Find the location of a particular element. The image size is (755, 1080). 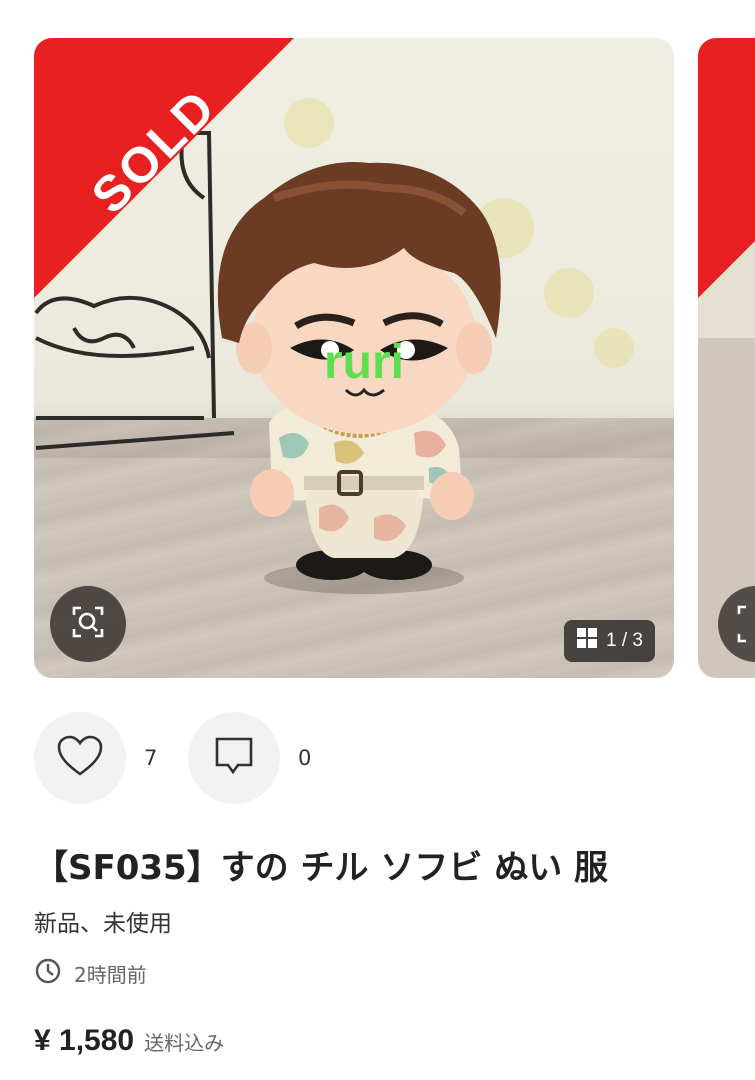

item-price: ¥ 1,580 is located at coordinates (84, 1040).